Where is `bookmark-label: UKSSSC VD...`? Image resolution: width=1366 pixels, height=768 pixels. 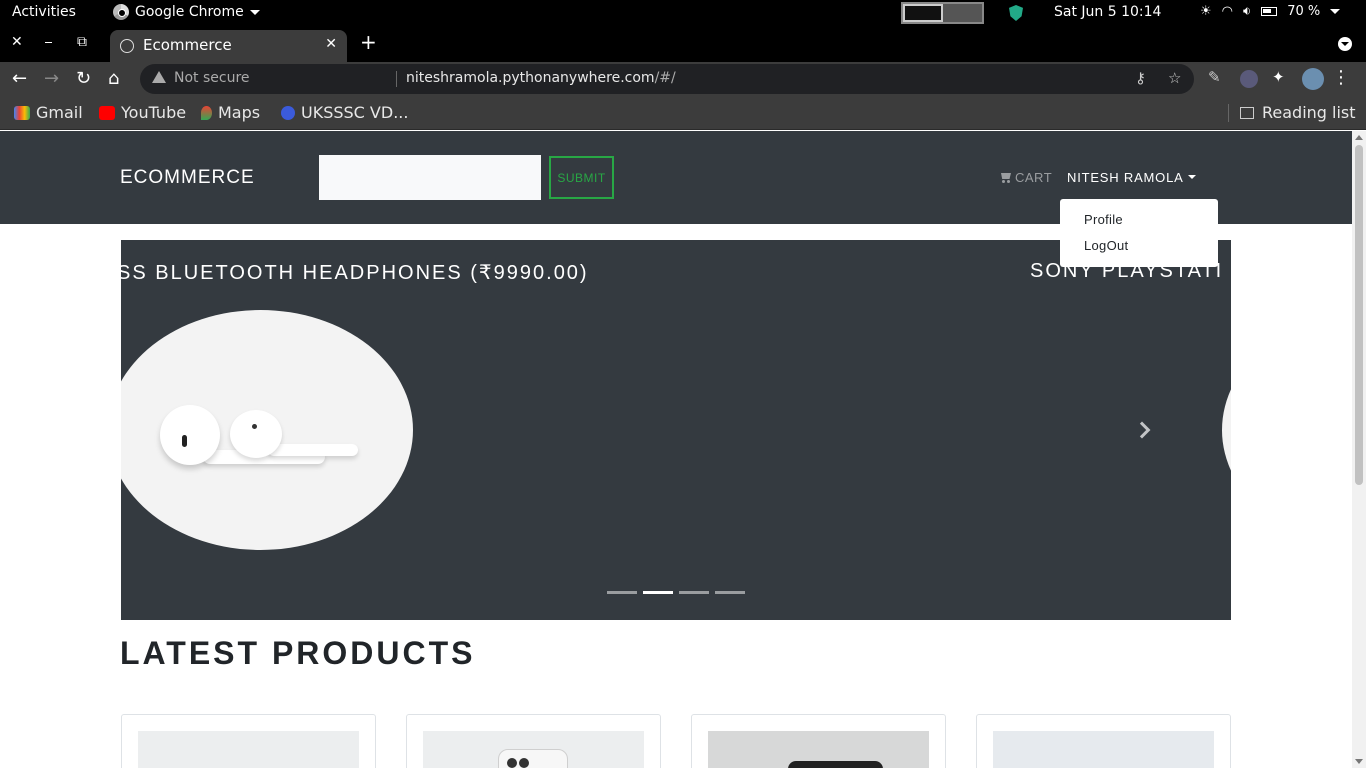
bookmark-label: UKSSSC VD... is located at coordinates (355, 112).